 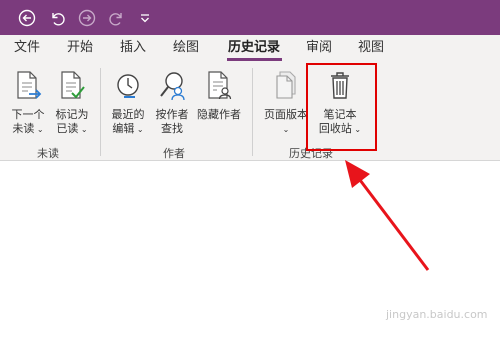 I want to click on watermark: jingyan.baidu.com, so click(x=437, y=314).